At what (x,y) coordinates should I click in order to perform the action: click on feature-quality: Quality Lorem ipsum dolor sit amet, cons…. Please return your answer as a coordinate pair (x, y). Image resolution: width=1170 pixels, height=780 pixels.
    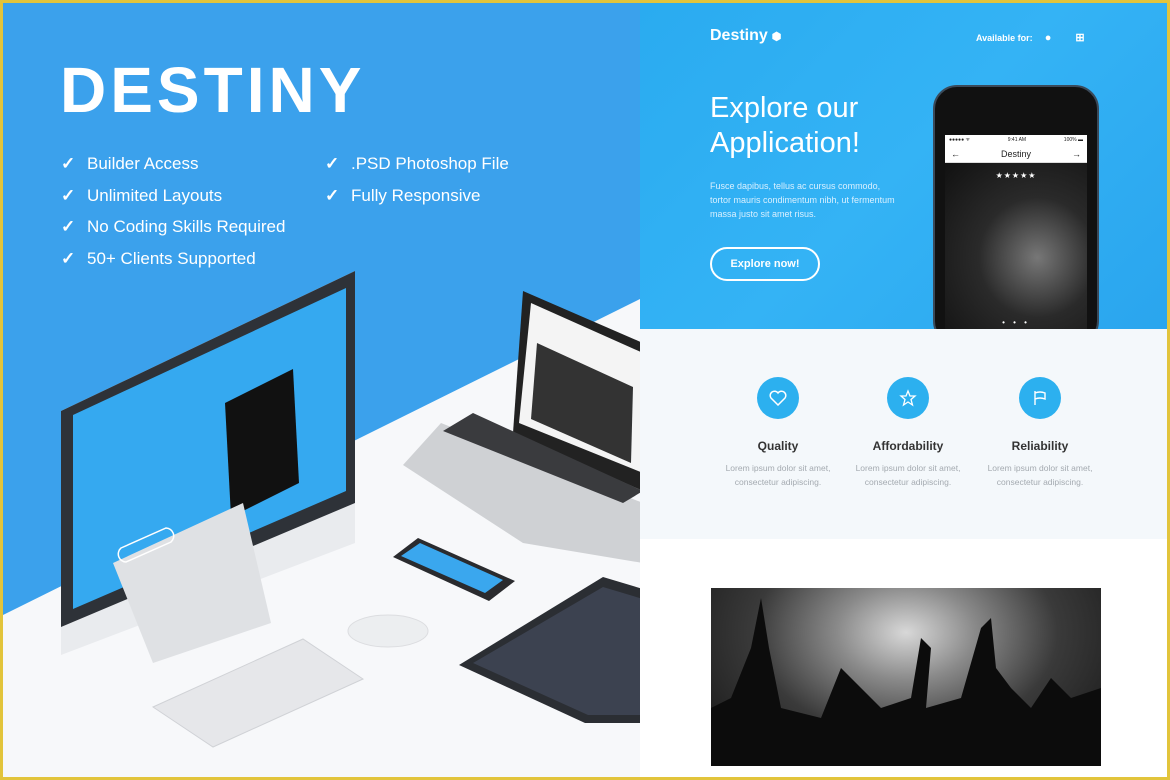
    Looking at the image, I should click on (778, 409).